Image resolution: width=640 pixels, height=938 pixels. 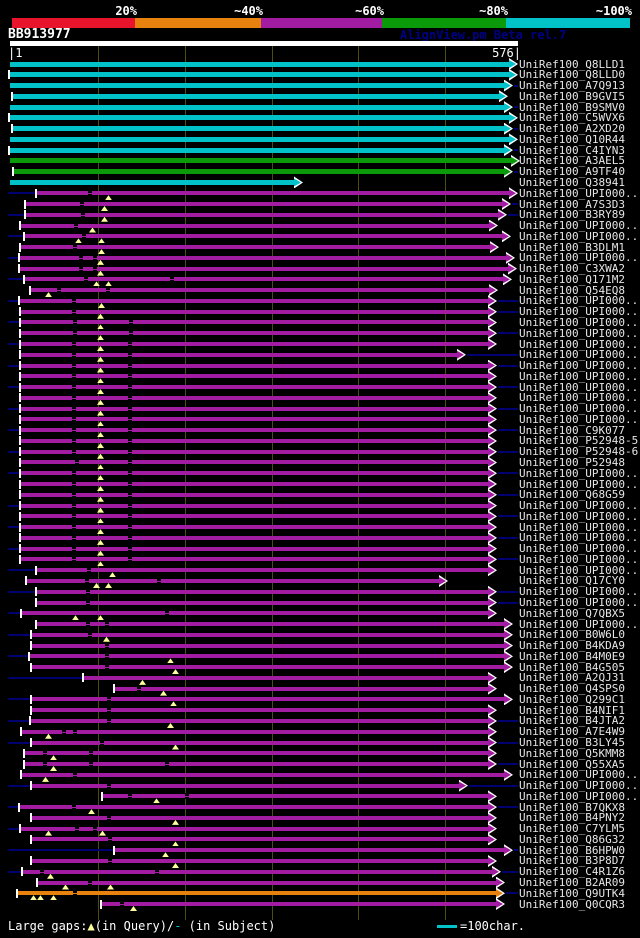 What do you see at coordinates (579, 904) in the screenshot?
I see `hit-label: UniRef100_Q0CQR3` at bounding box center [579, 904].